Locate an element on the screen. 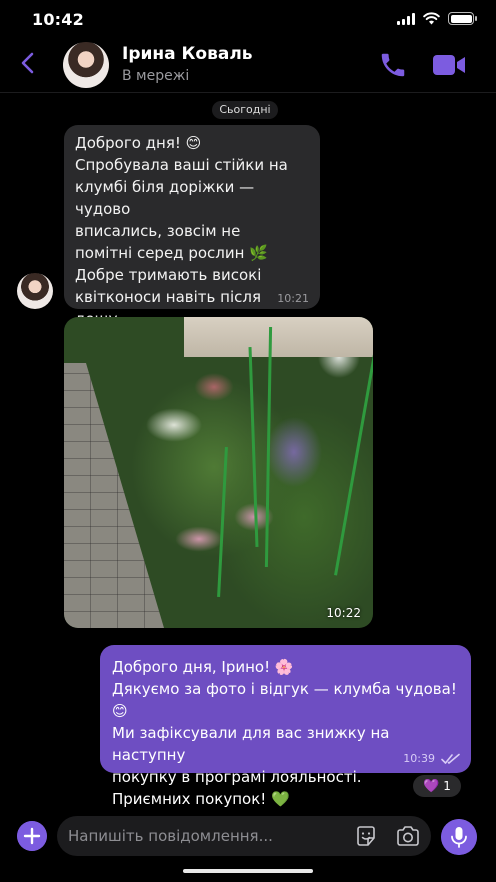 The image size is (496, 882). signal-icon is located at coordinates (406, 18).